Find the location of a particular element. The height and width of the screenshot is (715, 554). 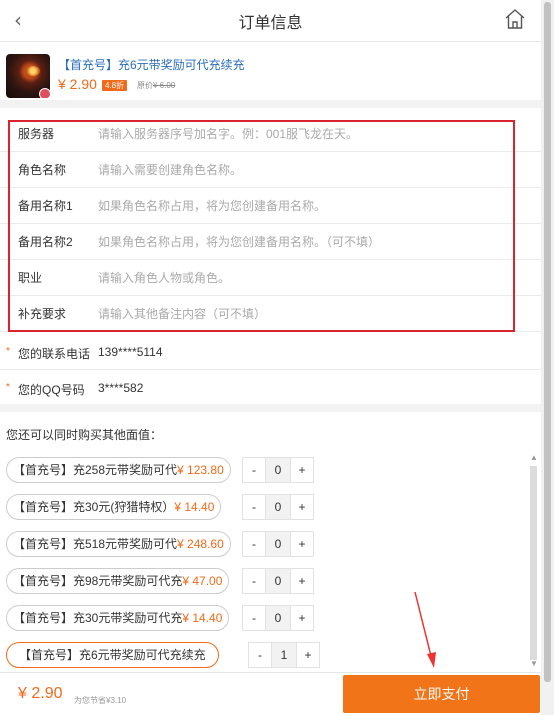

scroll-up-icon: ▲ is located at coordinates (534, 458).